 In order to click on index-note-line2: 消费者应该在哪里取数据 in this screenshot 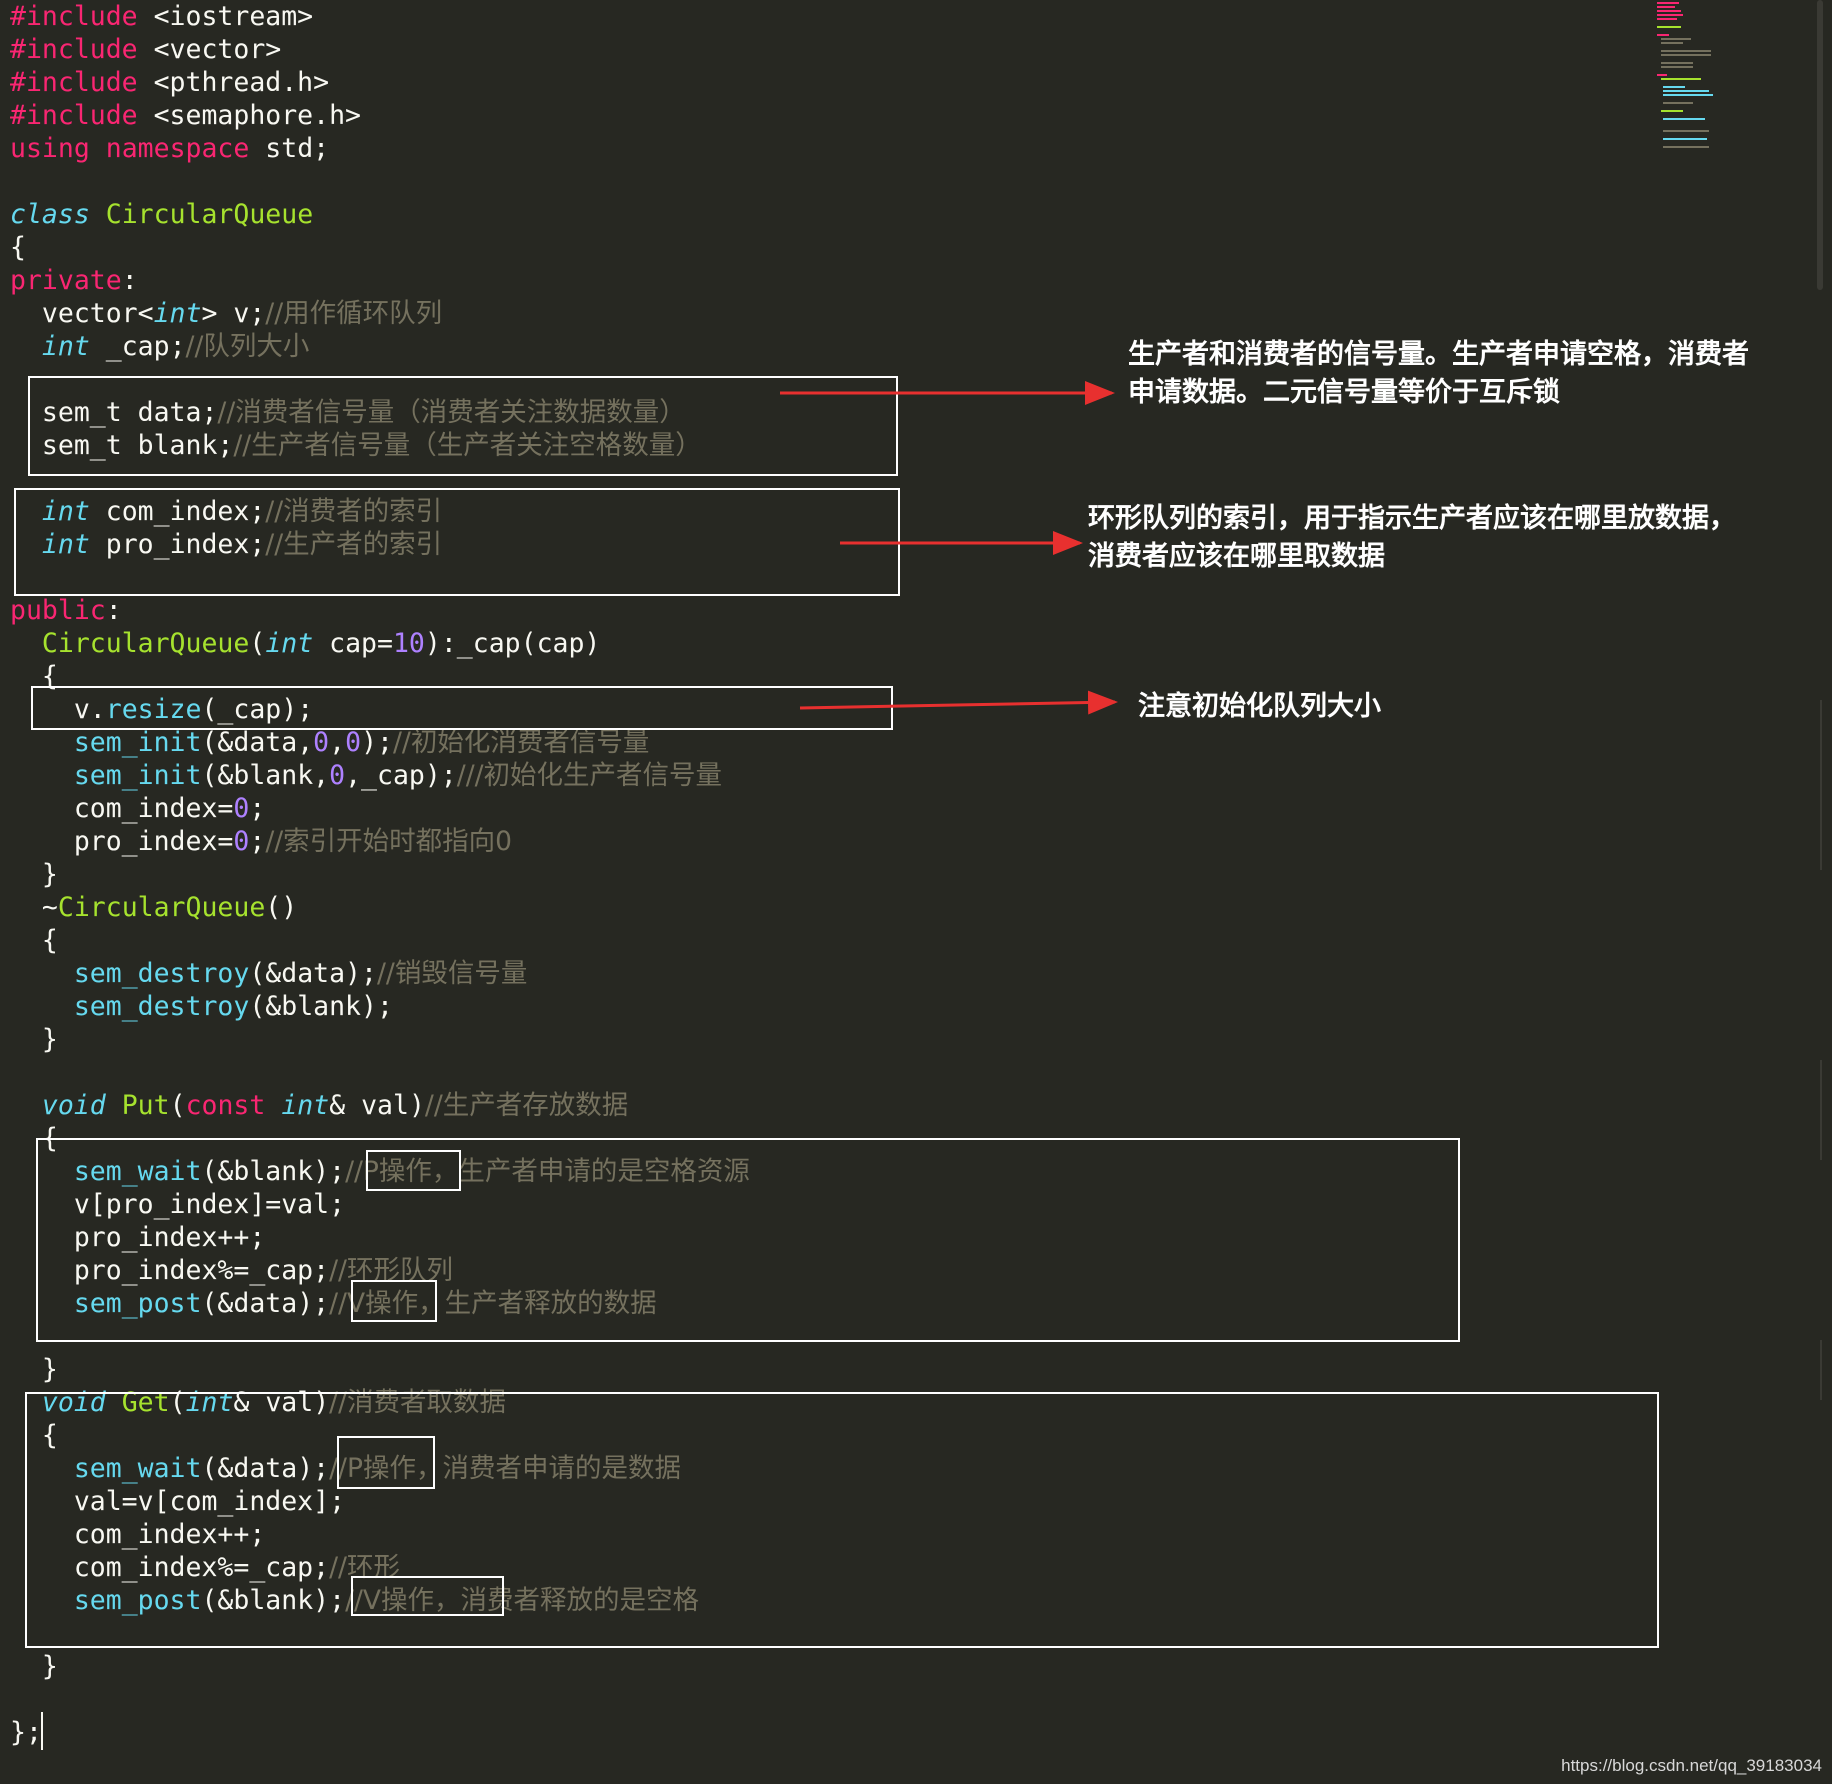, I will do `click(1236, 556)`.